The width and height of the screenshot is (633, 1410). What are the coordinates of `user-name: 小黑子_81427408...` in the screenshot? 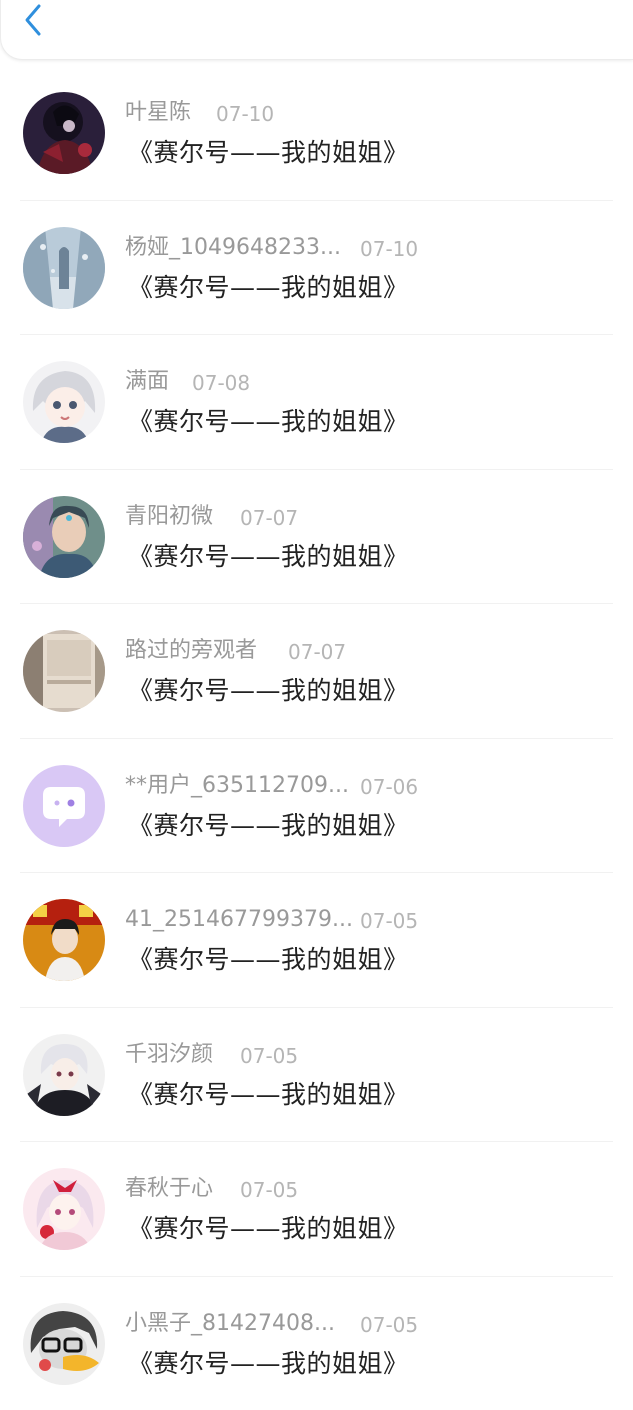 It's located at (230, 1324).